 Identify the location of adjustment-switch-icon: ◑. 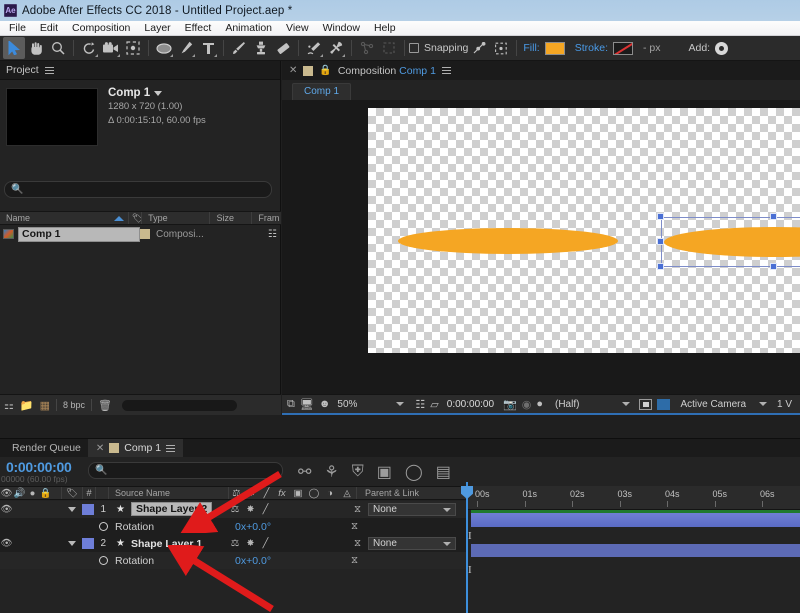
(330, 493).